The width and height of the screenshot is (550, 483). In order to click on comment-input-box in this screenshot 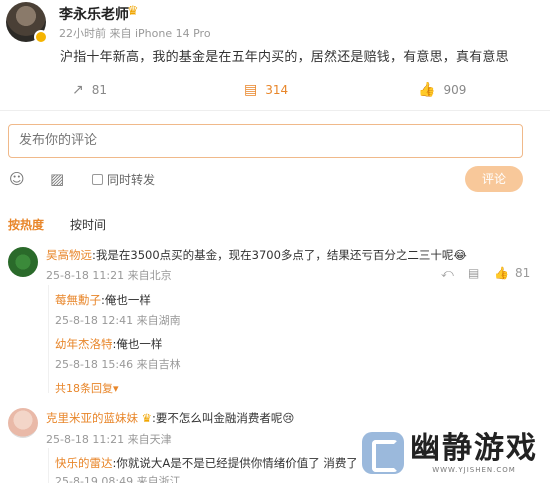, I will do `click(265, 141)`.